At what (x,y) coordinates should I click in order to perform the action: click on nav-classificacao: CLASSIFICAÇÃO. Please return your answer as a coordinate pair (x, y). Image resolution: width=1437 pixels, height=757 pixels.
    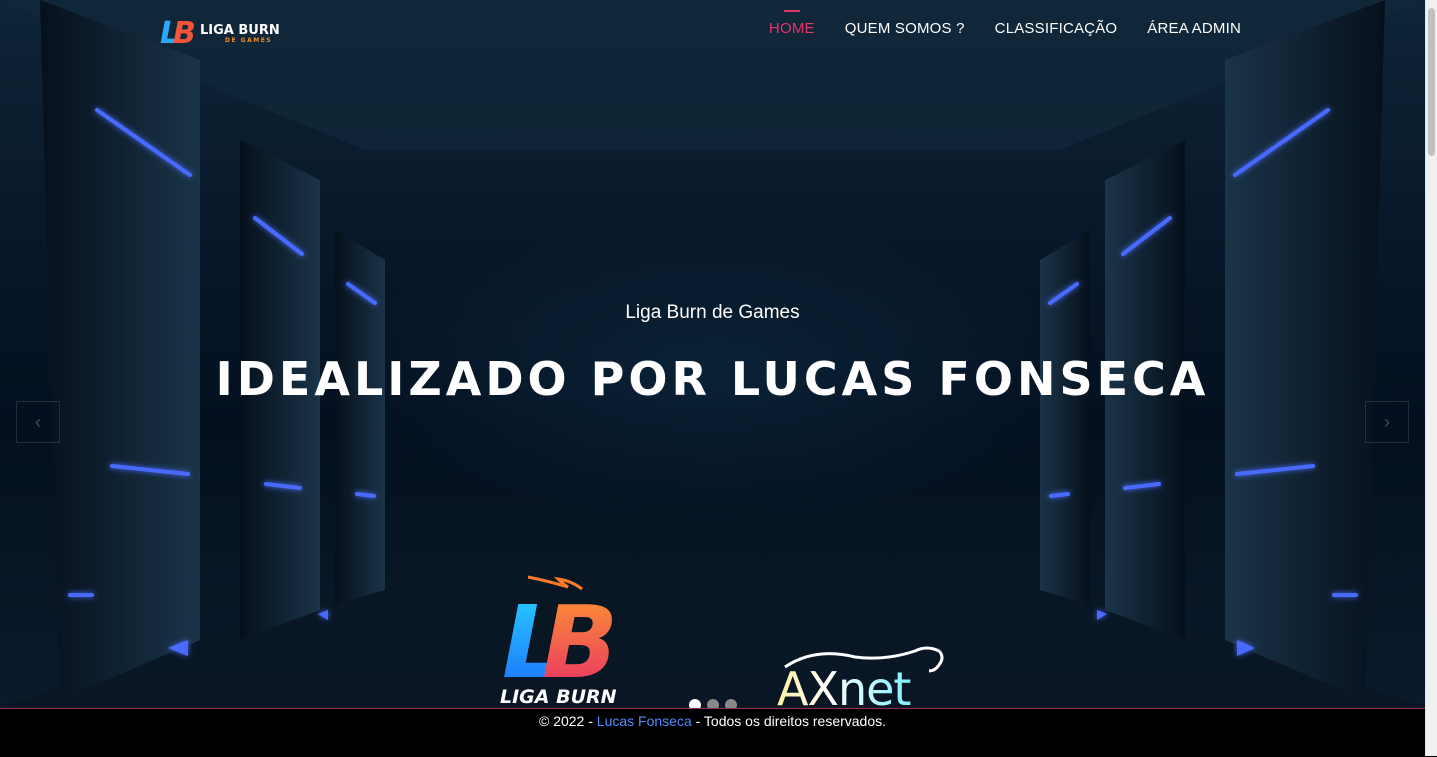
    Looking at the image, I should click on (1056, 28).